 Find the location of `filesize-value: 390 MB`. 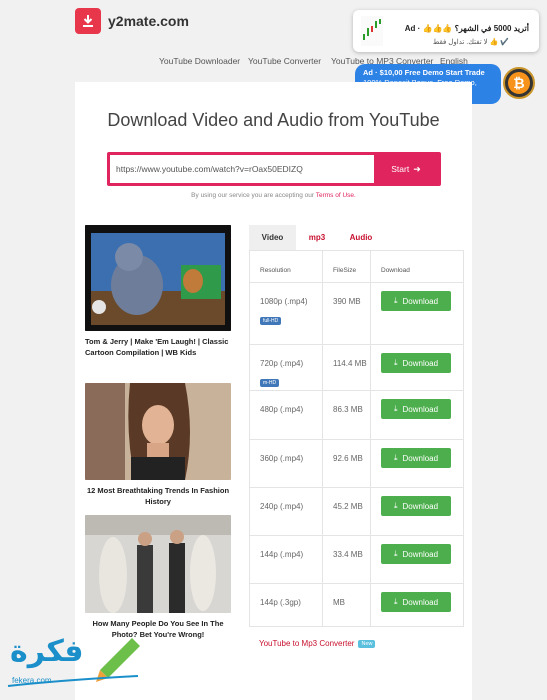

filesize-value: 390 MB is located at coordinates (347, 301).